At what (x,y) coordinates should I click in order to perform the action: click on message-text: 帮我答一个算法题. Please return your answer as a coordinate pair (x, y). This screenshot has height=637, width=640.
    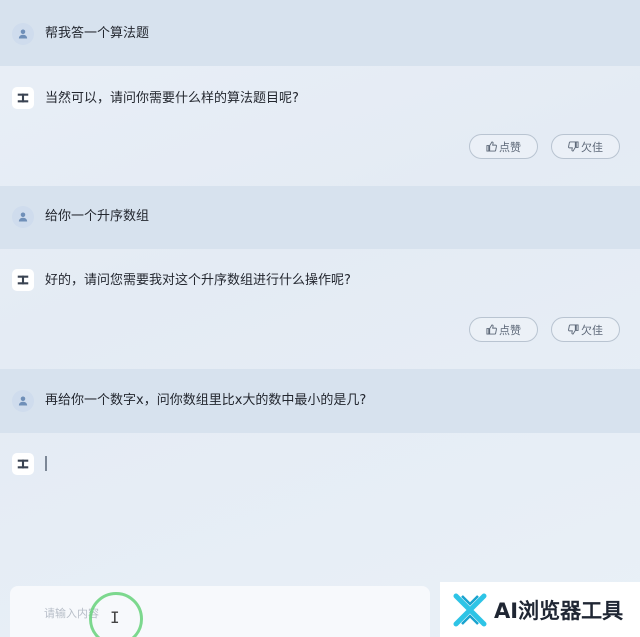
    Looking at the image, I should click on (97, 33).